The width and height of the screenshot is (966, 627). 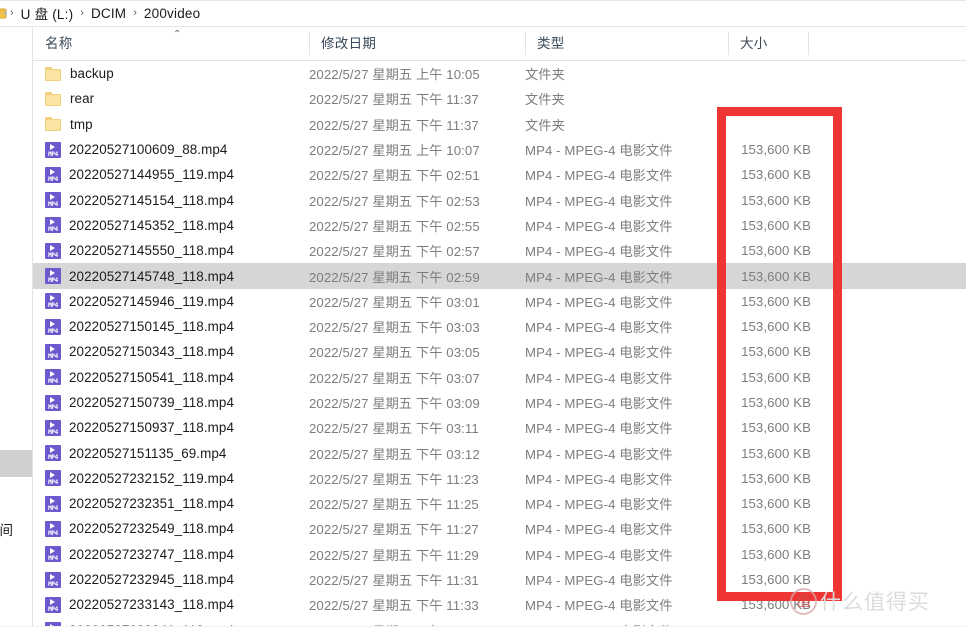 I want to click on file-name-label: rear, so click(x=82, y=99).